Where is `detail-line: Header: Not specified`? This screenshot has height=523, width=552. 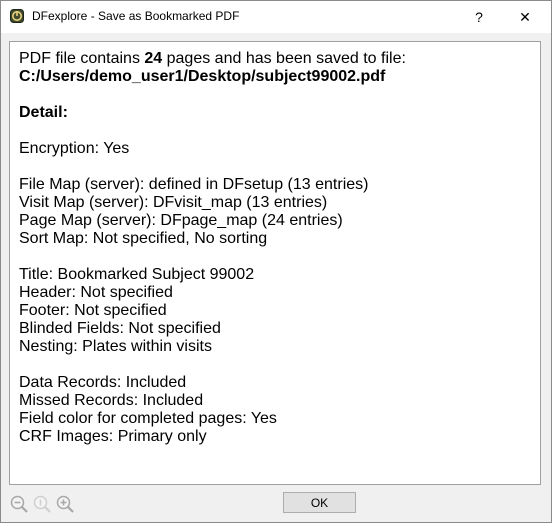
detail-line: Header: Not specified is located at coordinates (96, 292).